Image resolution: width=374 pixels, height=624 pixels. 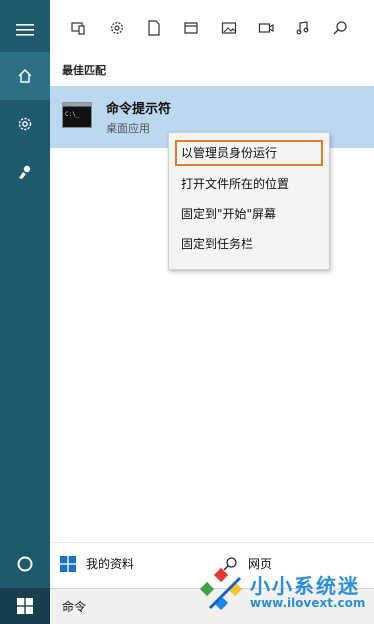 I want to click on menu-item-pin-to-taskbar: 固定到任务栏, so click(x=249, y=244).